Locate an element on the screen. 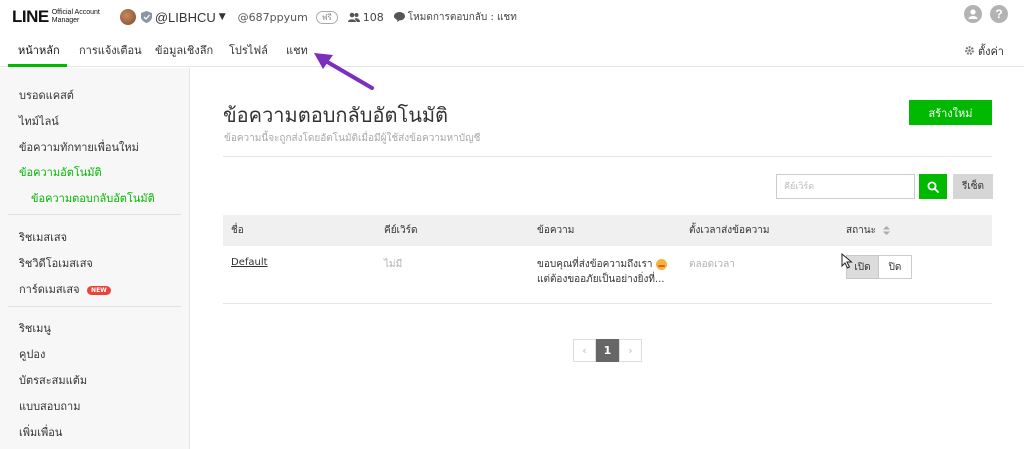  sort-icon is located at coordinates (887, 230).